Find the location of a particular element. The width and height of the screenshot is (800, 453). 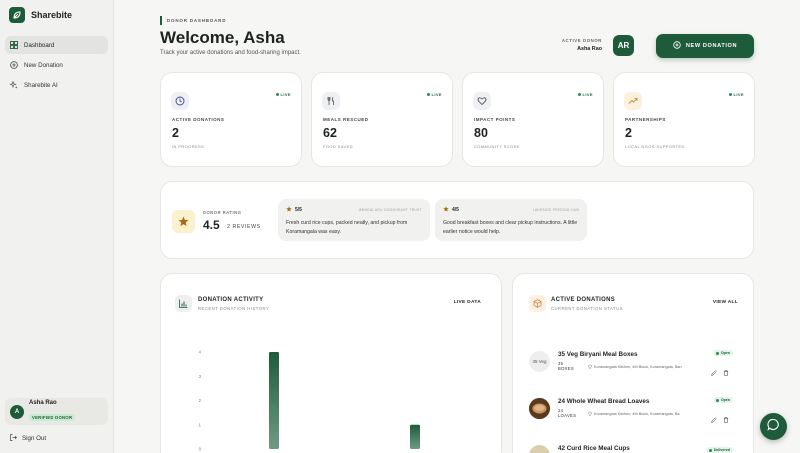

brand: Sharebite is located at coordinates (40, 15).